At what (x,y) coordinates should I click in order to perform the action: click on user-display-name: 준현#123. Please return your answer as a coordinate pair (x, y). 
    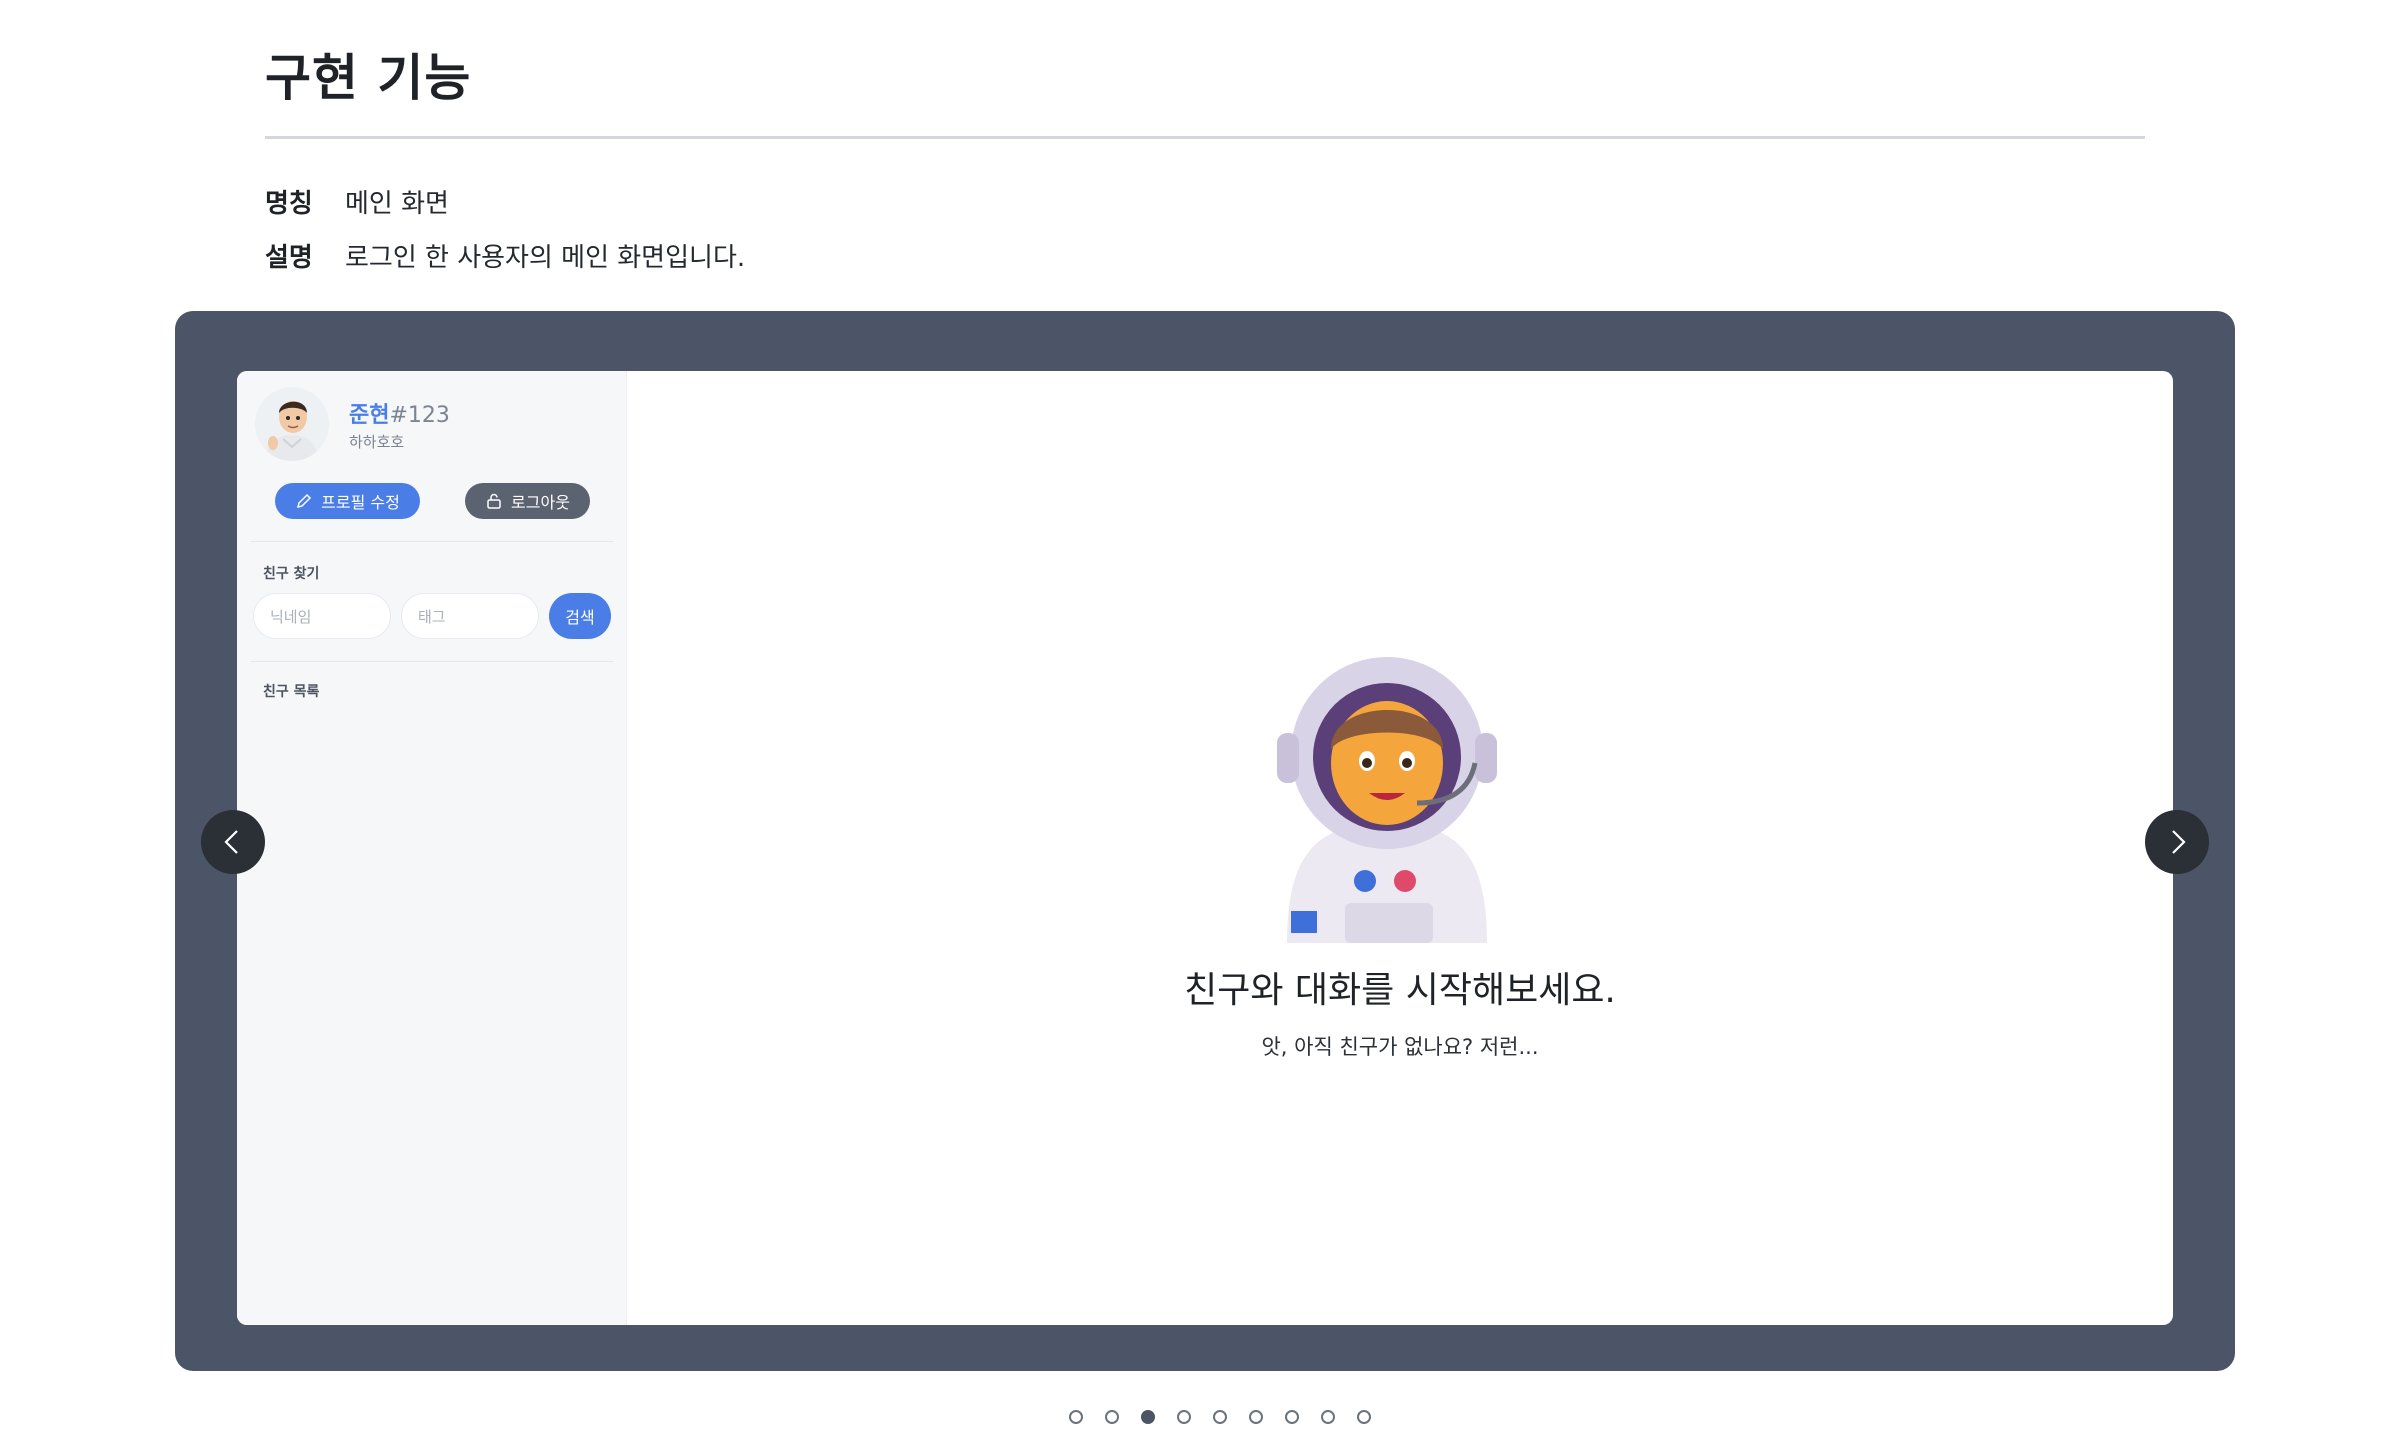
    Looking at the image, I should click on (399, 413).